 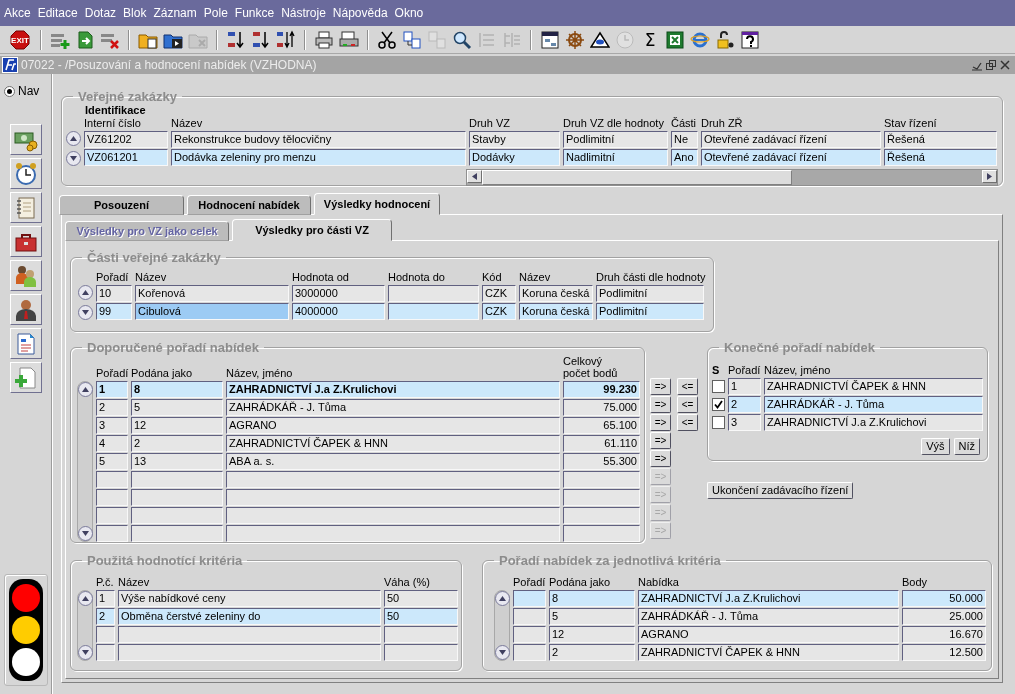 What do you see at coordinates (768, 616) in the screenshot?
I see `text-field: ZAHRÁDKÁŘ - J. Tůma` at bounding box center [768, 616].